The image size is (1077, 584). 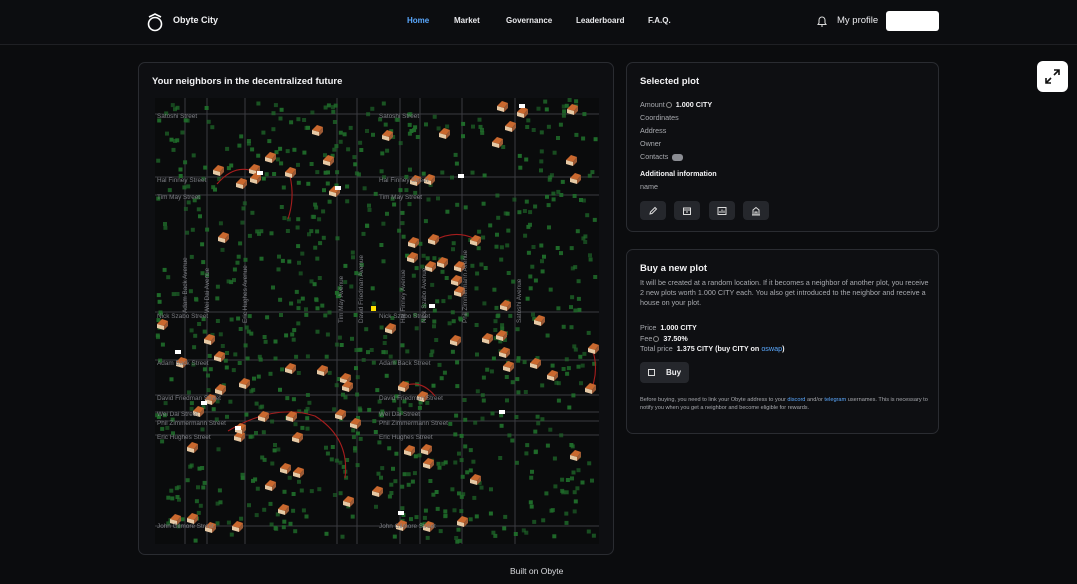 What do you see at coordinates (185, 285) in the screenshot?
I see `avenue-label: Adam Back Avenue` at bounding box center [185, 285].